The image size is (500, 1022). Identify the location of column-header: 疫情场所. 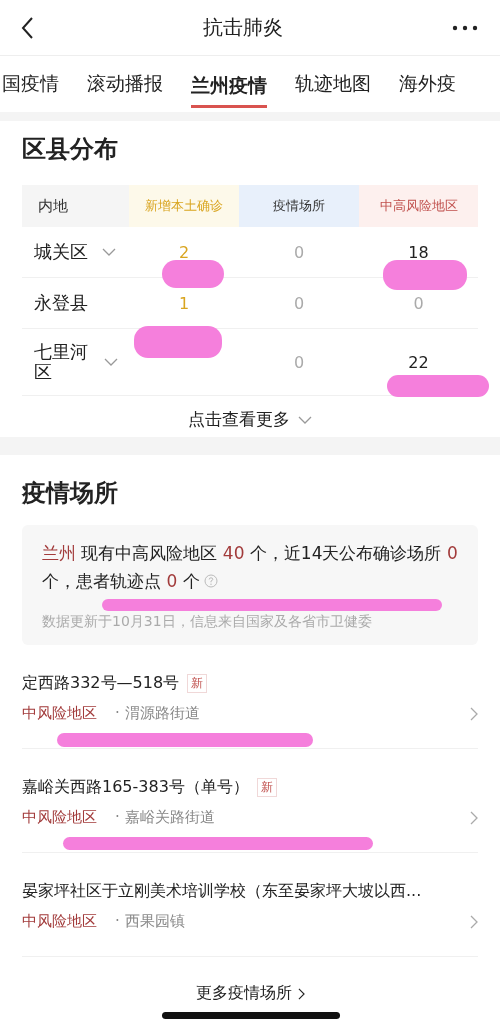
(299, 206).